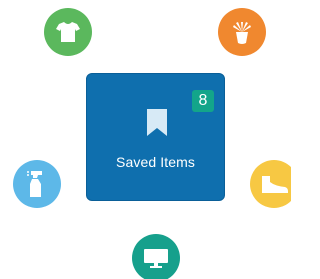 Image resolution: width=320 pixels, height=279 pixels. I want to click on tshirt-icon, so click(68, 32).